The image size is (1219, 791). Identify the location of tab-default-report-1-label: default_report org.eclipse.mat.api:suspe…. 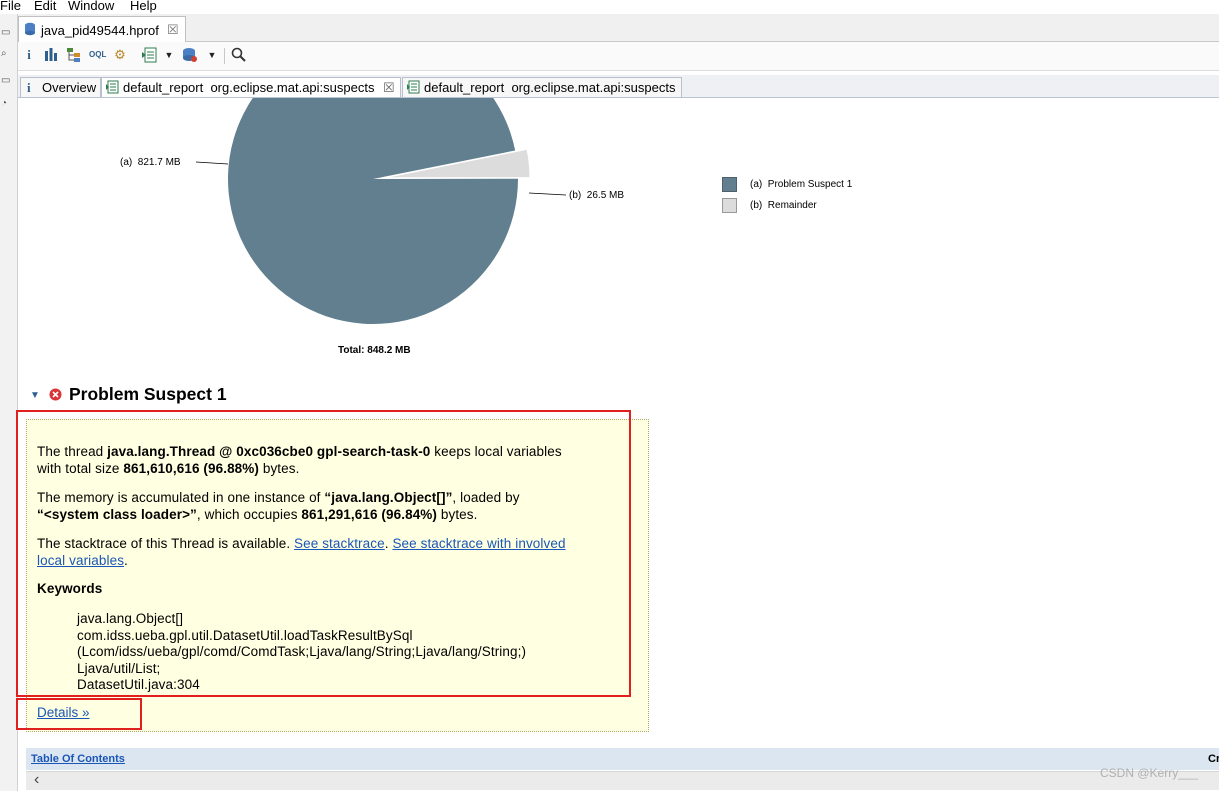
(249, 87).